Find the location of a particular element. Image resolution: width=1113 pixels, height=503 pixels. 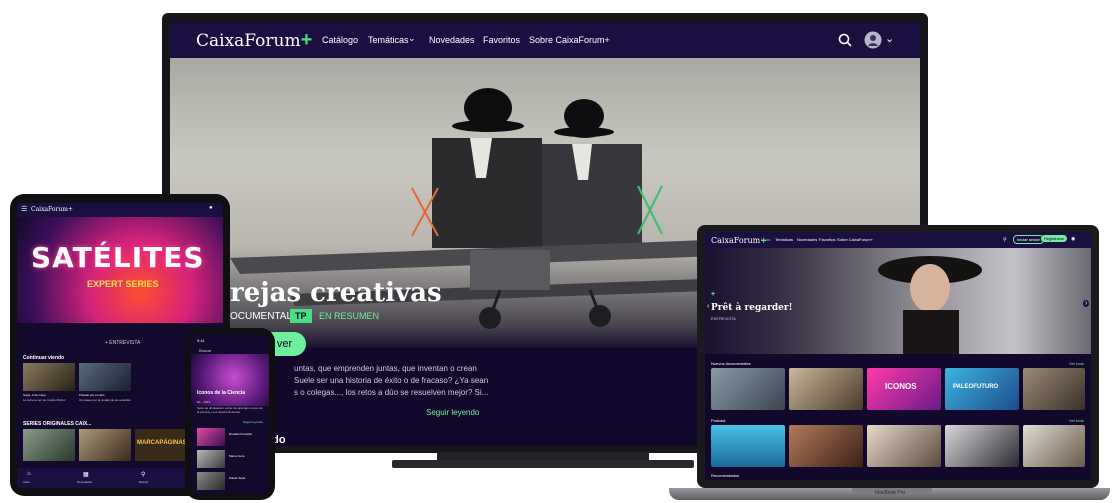

laptop-model-label: MacBook Pro is located at coordinates (890, 493).